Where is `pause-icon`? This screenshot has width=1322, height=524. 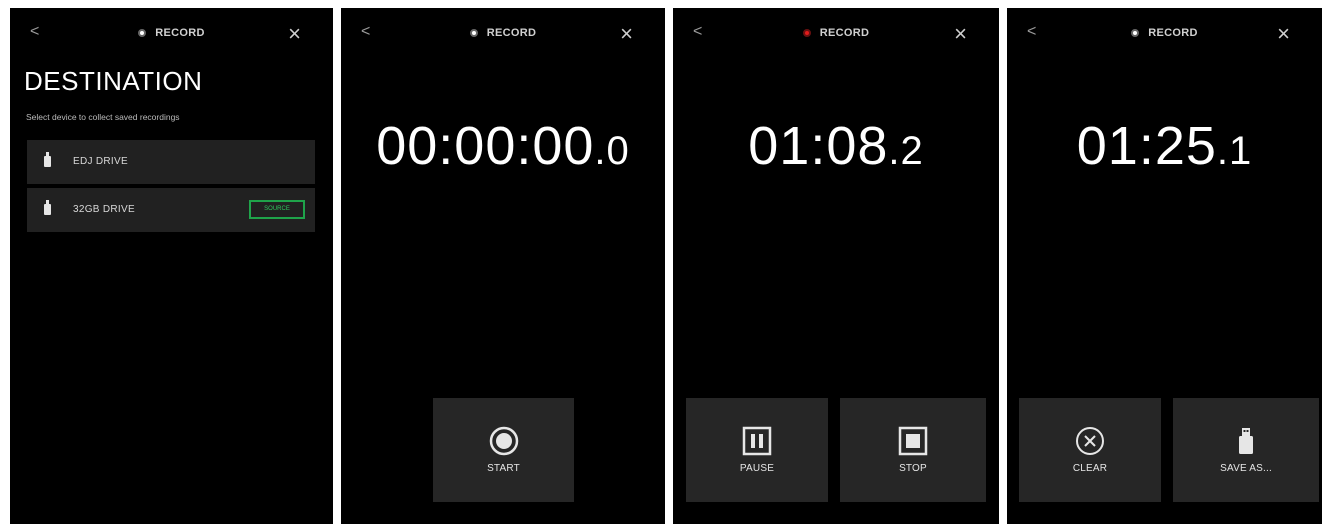
pause-icon is located at coordinates (757, 441).